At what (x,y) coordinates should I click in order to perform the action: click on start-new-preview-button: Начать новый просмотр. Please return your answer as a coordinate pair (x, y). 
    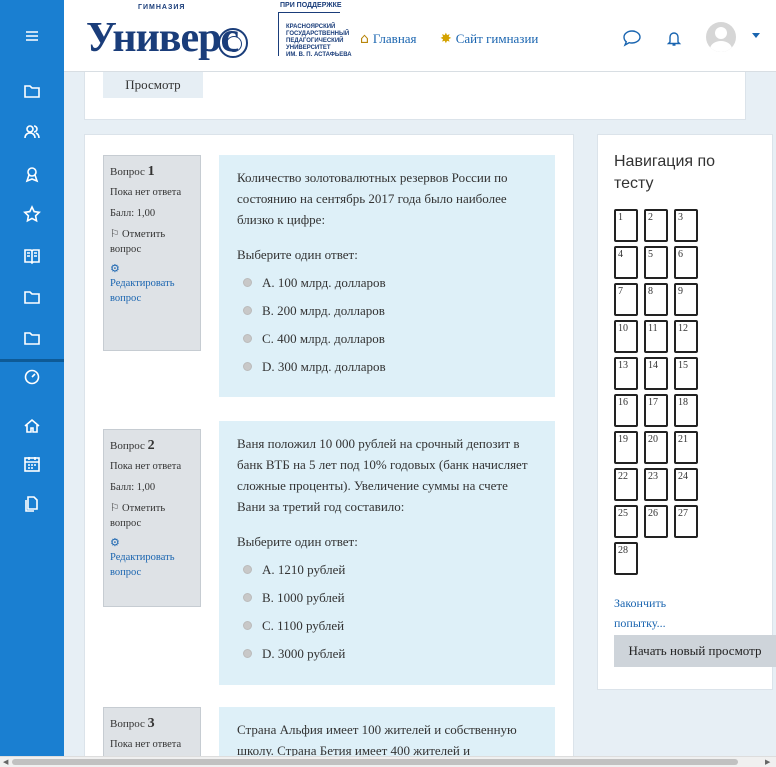
    Looking at the image, I should click on (695, 651).